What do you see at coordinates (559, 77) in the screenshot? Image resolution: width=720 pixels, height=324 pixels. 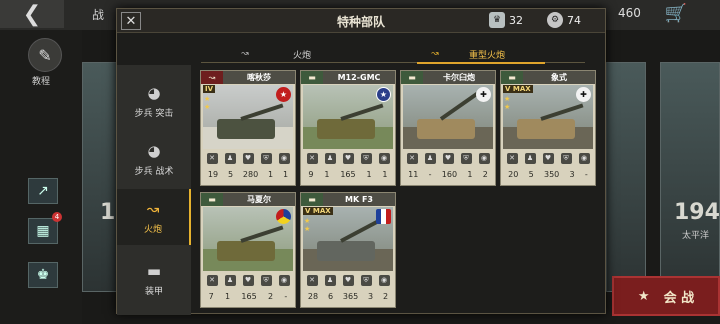 I see `unit-name: 象式` at bounding box center [559, 77].